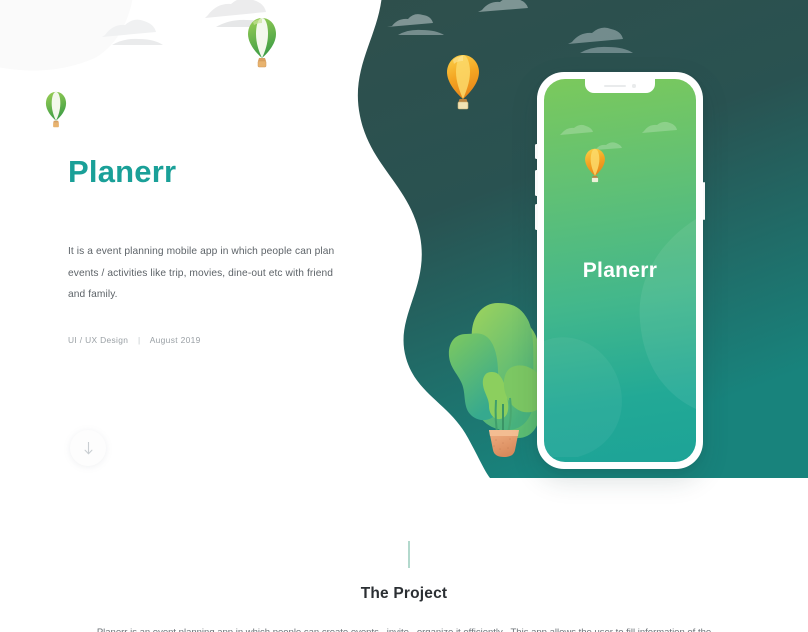  Describe the element at coordinates (98, 340) in the screenshot. I see `meta-role: UI / UX Design` at that location.